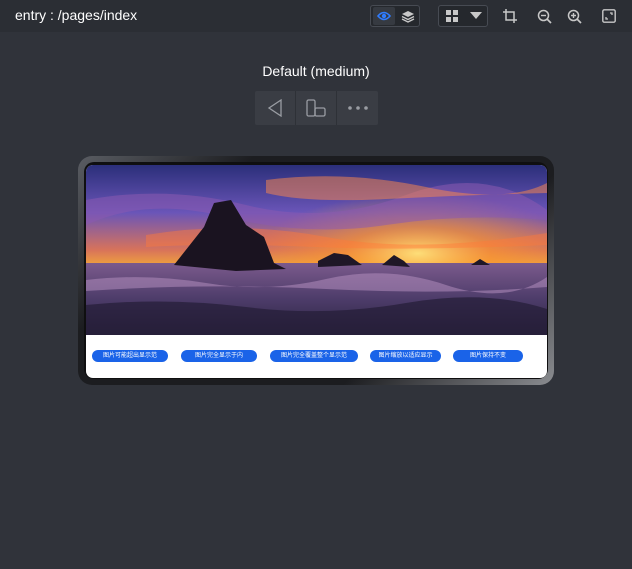 The width and height of the screenshot is (632, 569). What do you see at coordinates (463, 16) in the screenshot?
I see `layout-select` at bounding box center [463, 16].